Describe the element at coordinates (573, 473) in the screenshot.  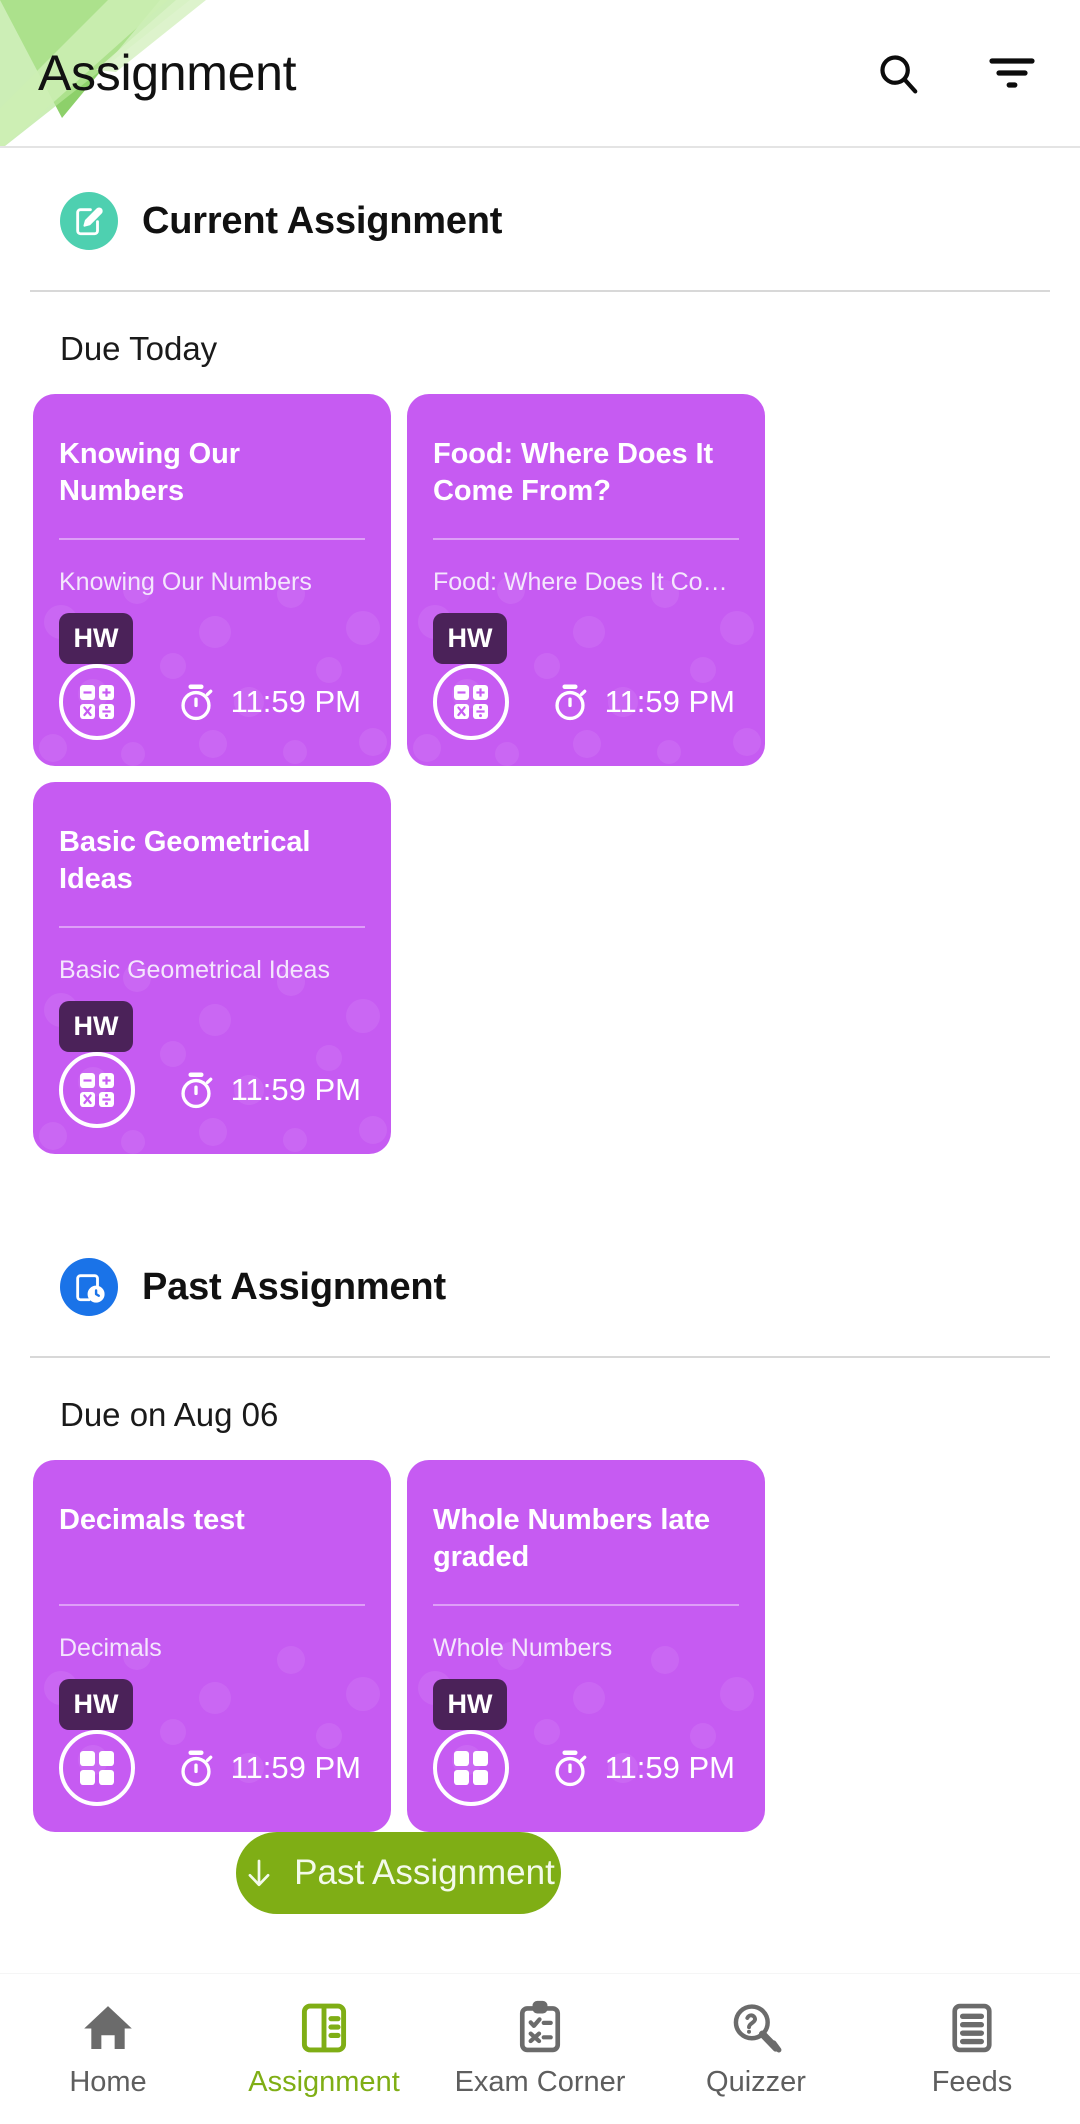
I see `card-title: Food: Where Does It Come From?` at that location.